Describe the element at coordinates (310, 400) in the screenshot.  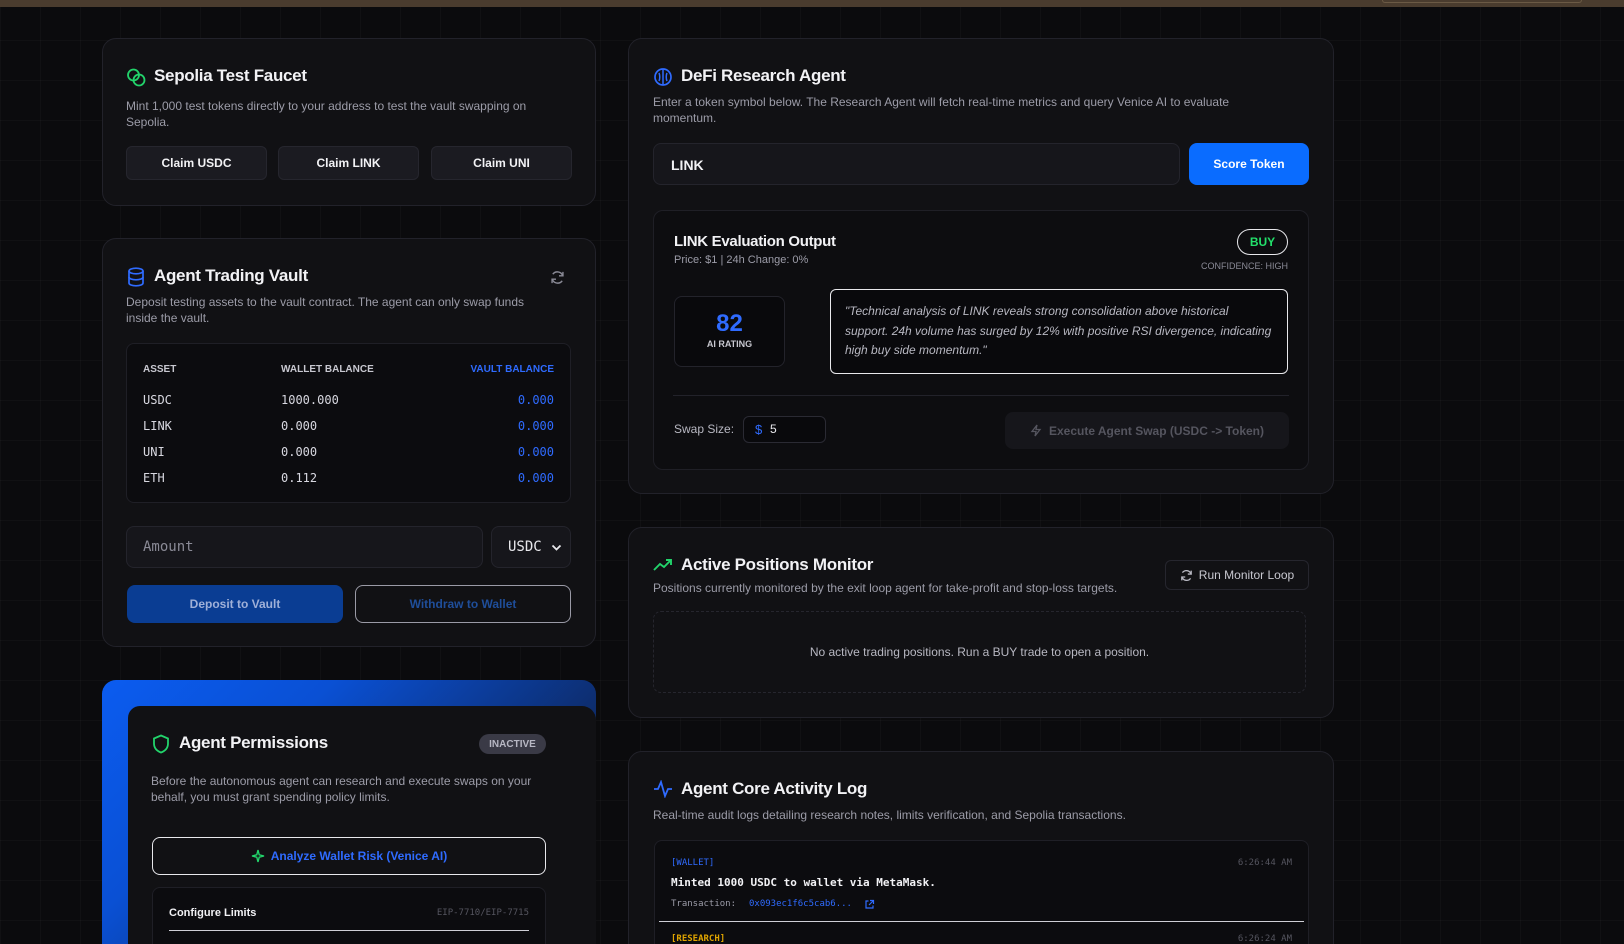
I see `row-usdc-wallet: 1000.000` at that location.